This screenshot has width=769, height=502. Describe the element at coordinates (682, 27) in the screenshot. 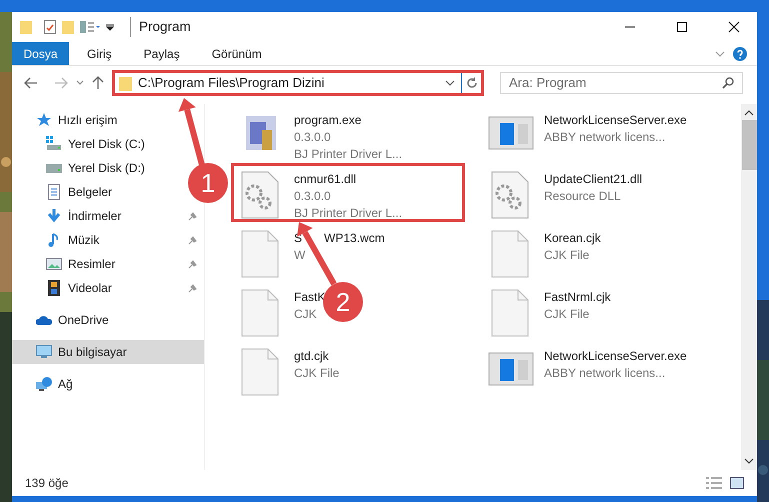

I see `maximize-icon` at that location.